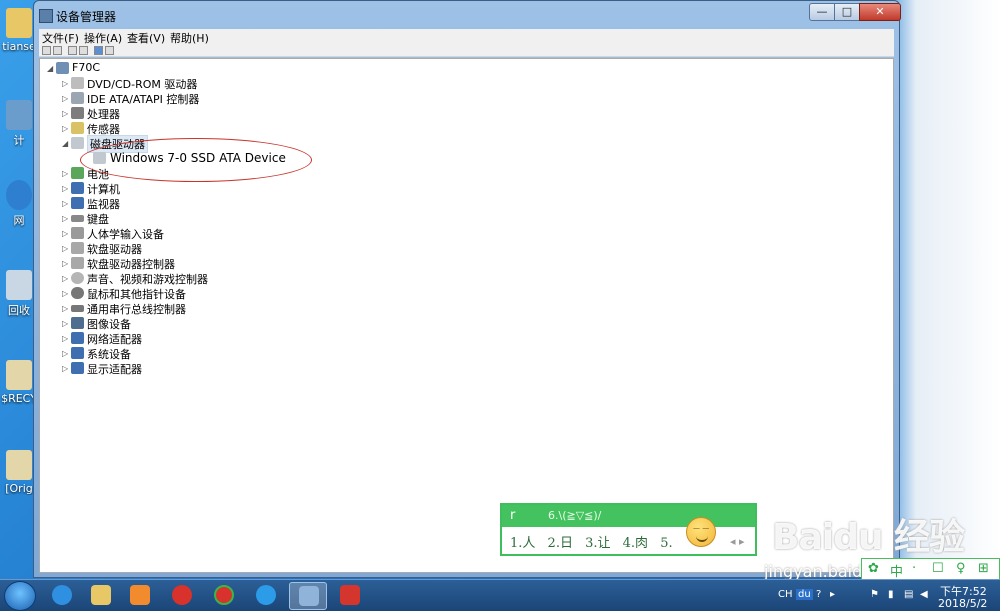  What do you see at coordinates (46, 50) in the screenshot?
I see `back-icon` at bounding box center [46, 50].